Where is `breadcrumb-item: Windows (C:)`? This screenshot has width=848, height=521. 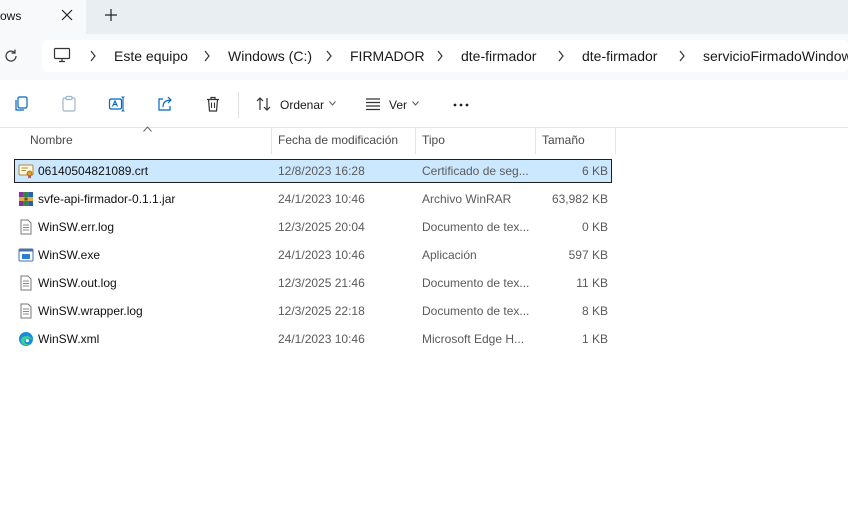 breadcrumb-item: Windows (C:) is located at coordinates (270, 56).